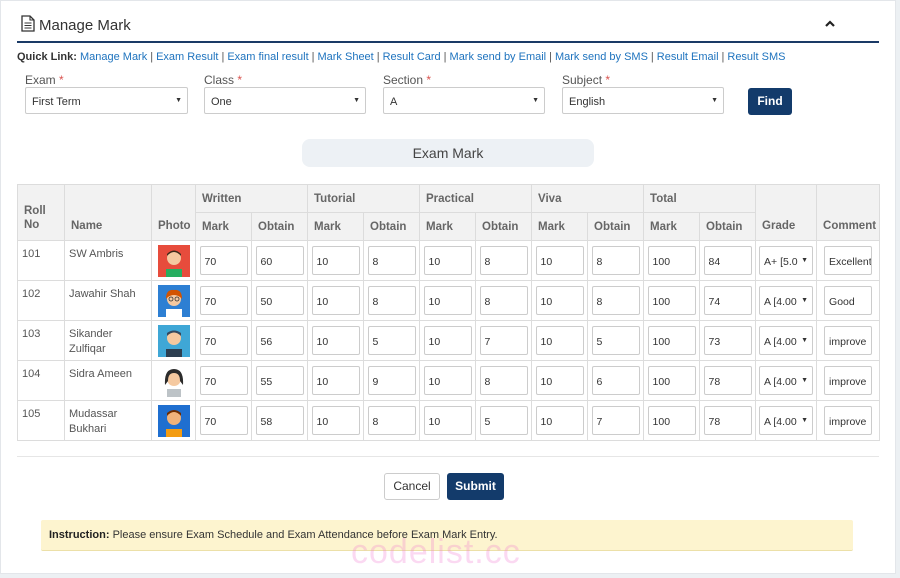 Image resolution: width=900 pixels, height=578 pixels. What do you see at coordinates (448, 153) in the screenshot?
I see `section-title: Exam Mark` at bounding box center [448, 153].